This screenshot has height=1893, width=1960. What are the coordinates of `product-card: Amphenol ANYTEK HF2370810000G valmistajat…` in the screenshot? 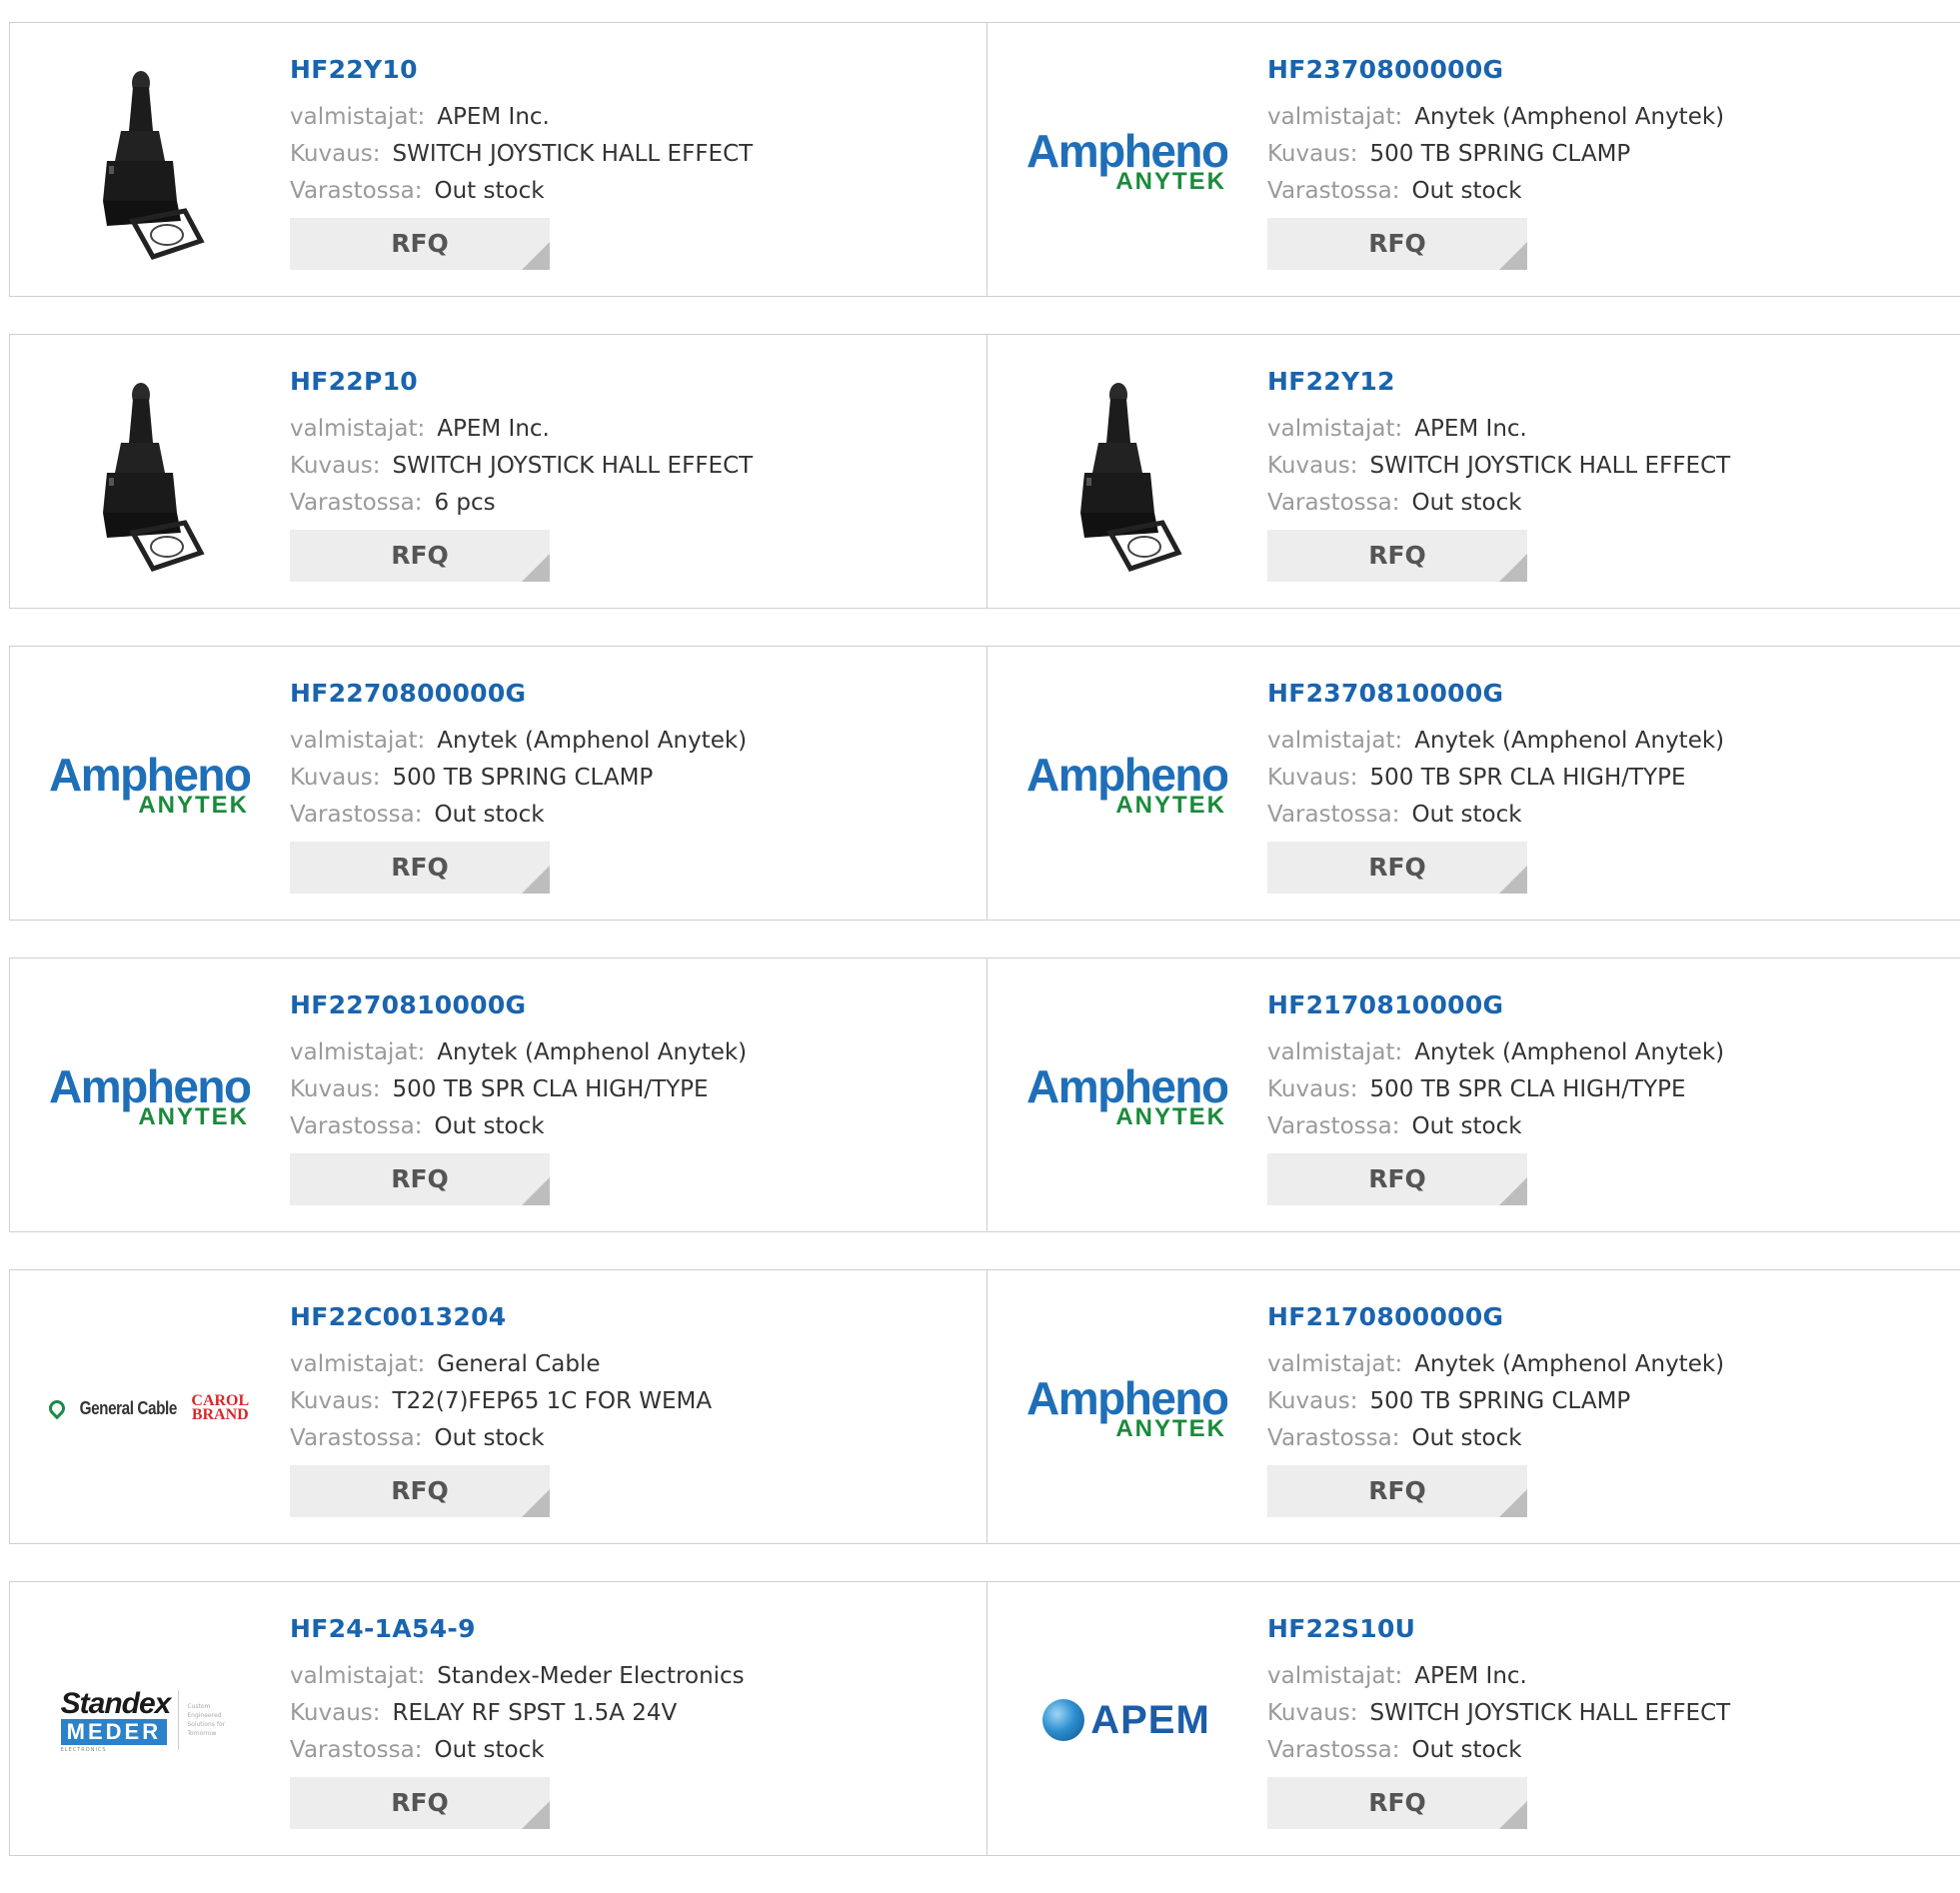 It's located at (1473, 784).